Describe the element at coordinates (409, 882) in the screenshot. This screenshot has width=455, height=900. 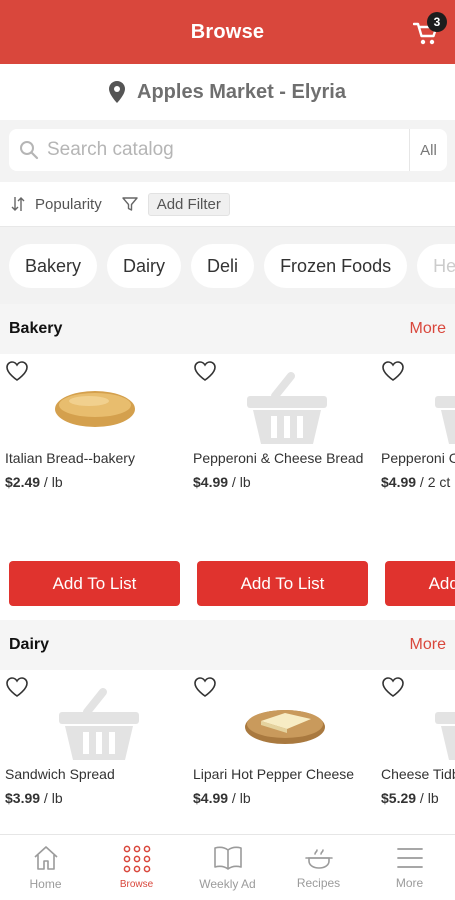
I see `nav-label: More` at that location.